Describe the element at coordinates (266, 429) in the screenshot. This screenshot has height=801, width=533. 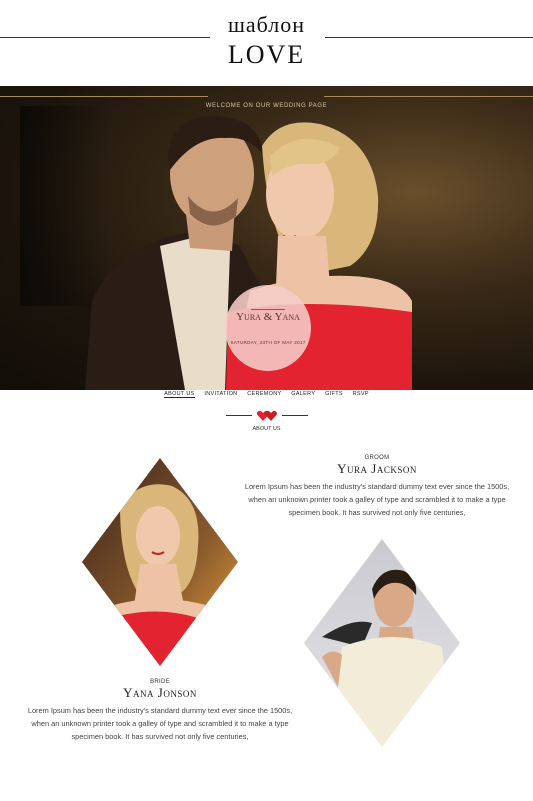
I see `about-title: ABOUT US` at that location.